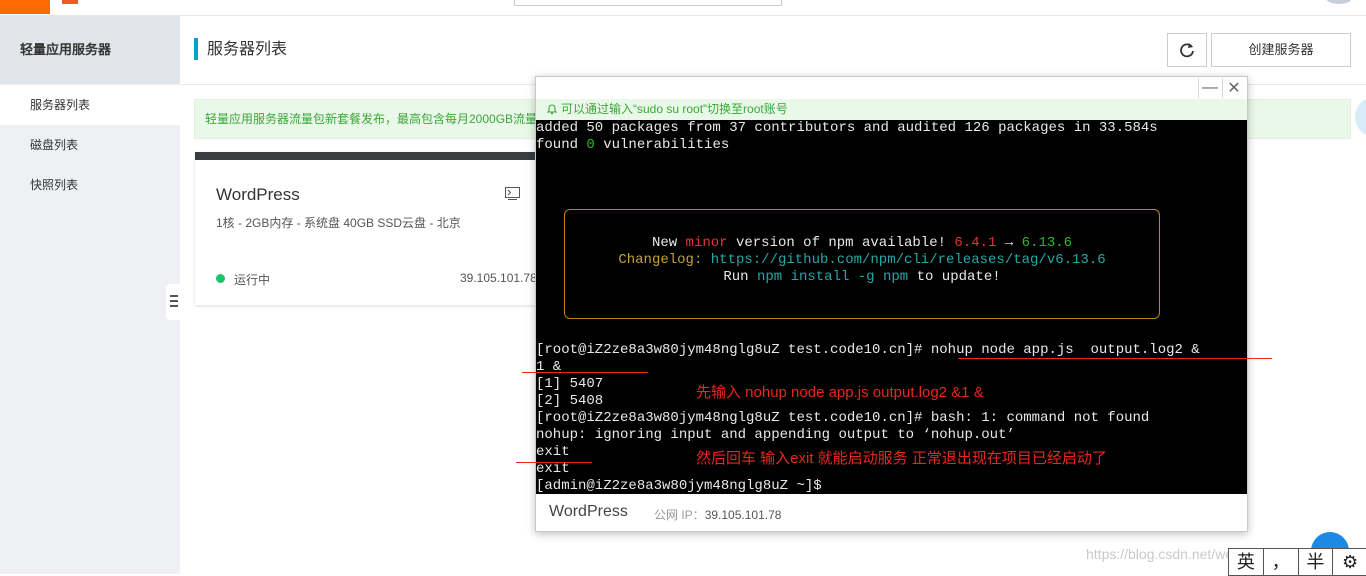 The image size is (1366, 576). Describe the element at coordinates (891, 109) in the screenshot. I see `terminal-tip: 可以通过输入“sudo su root”切换至root账号` at that location.